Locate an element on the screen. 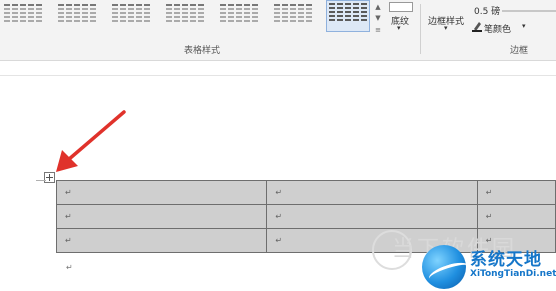 This screenshot has height=291, width=556. margin-marker is located at coordinates (41, 180).